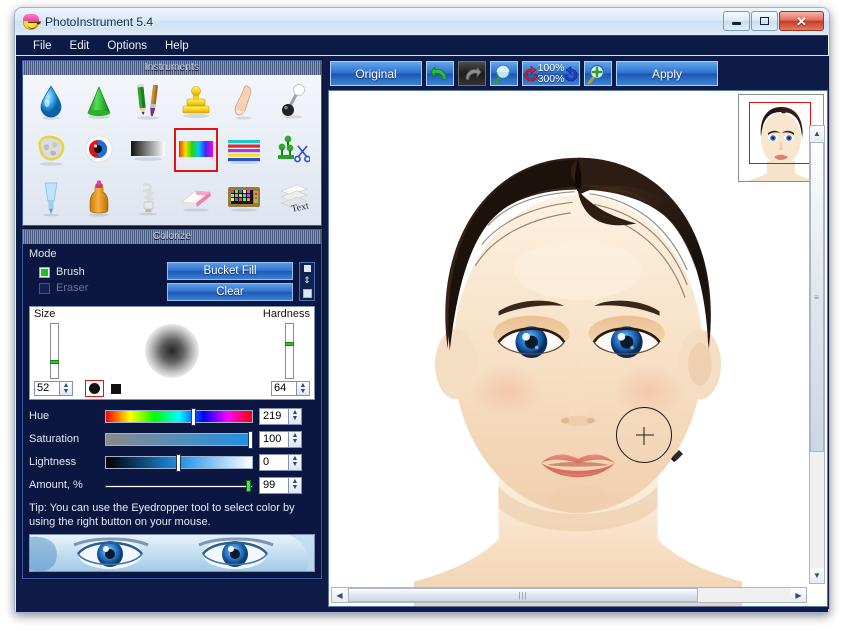 Image resolution: width=844 pixels, height=631 pixels. I want to click on brush-checkbox-icon, so click(44, 272).